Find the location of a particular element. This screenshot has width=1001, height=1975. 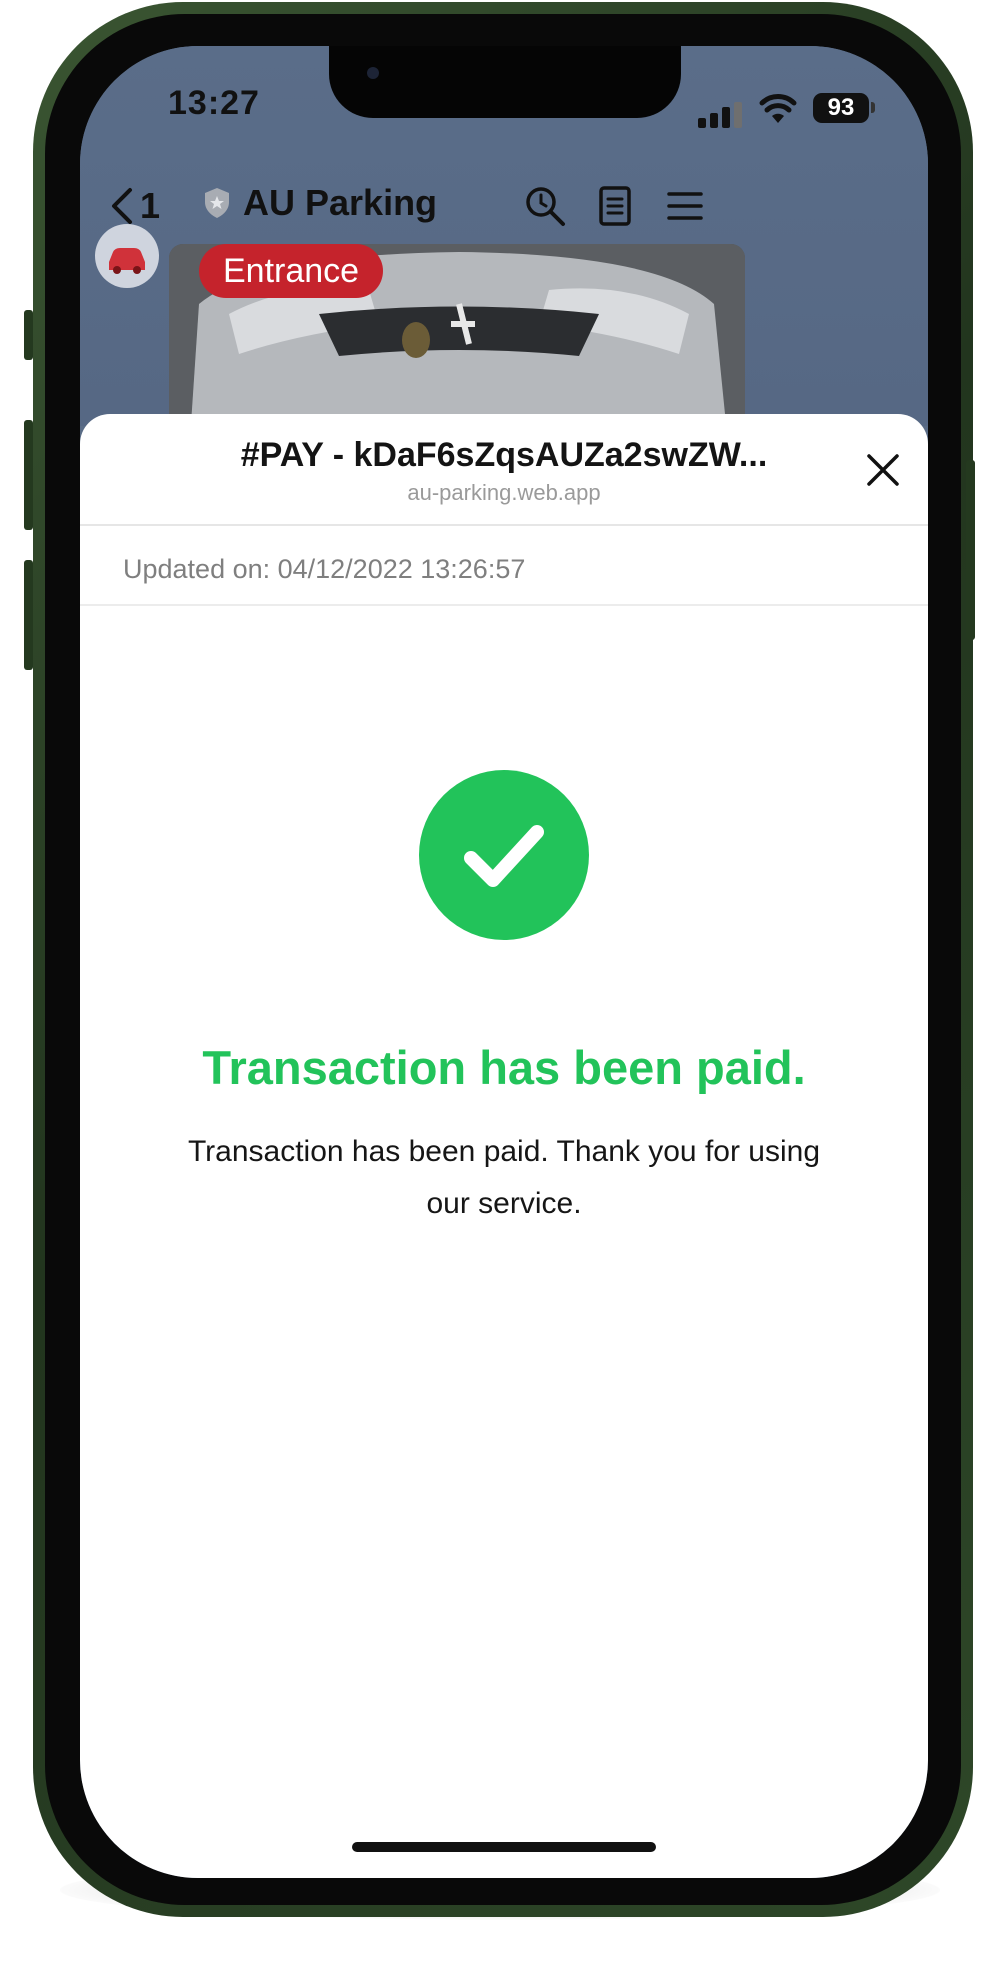

success-title: Transaction has been paid. is located at coordinates (504, 1067).